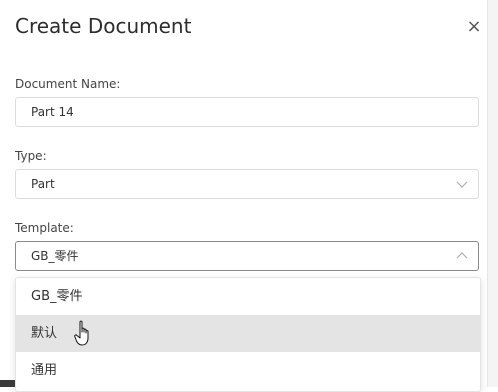 This screenshot has width=498, height=392. Describe the element at coordinates (247, 256) in the screenshot. I see `template-select: GB_零件` at that location.